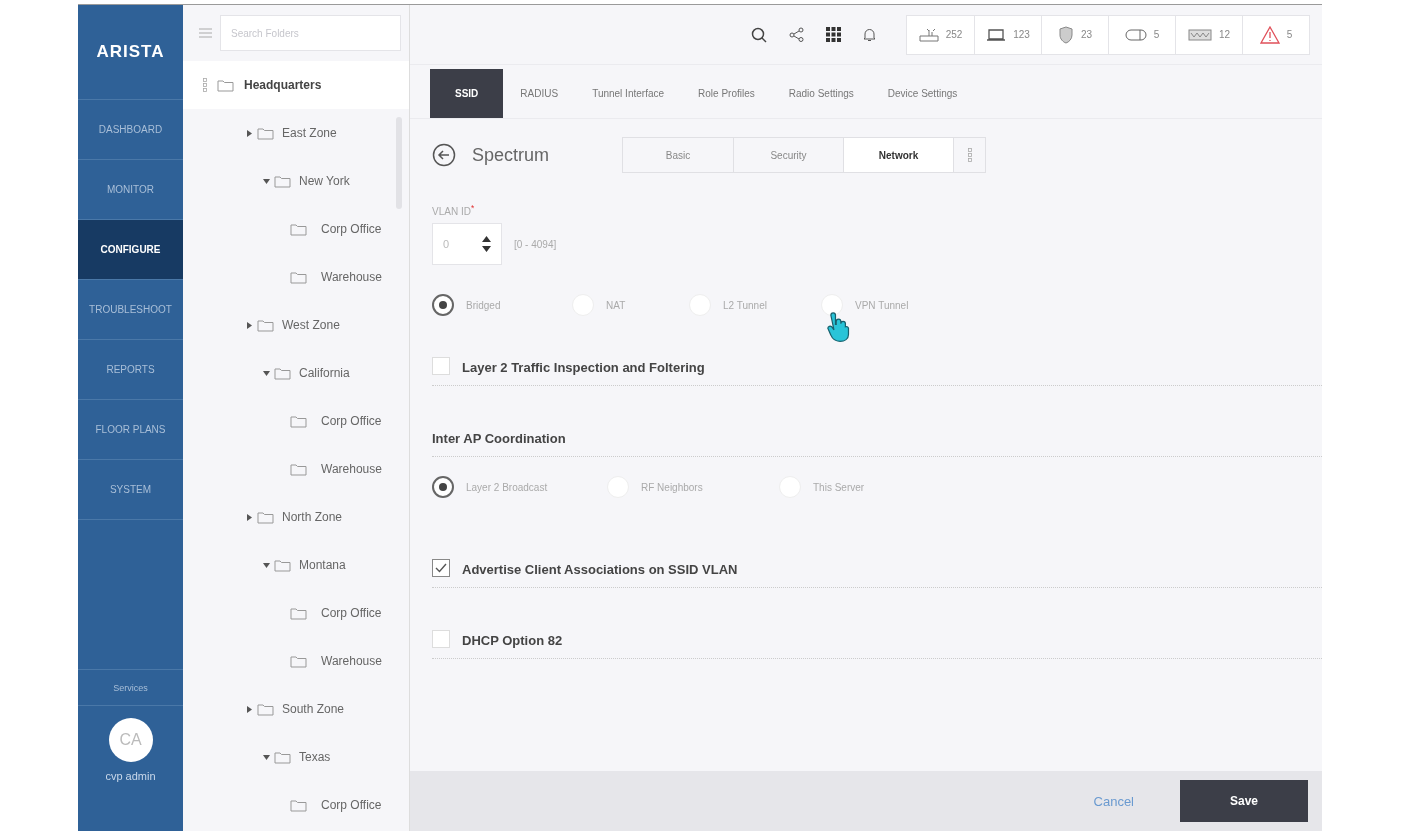  Describe the element at coordinates (1135, 34) in the screenshot. I see `toggle-icon` at that location.